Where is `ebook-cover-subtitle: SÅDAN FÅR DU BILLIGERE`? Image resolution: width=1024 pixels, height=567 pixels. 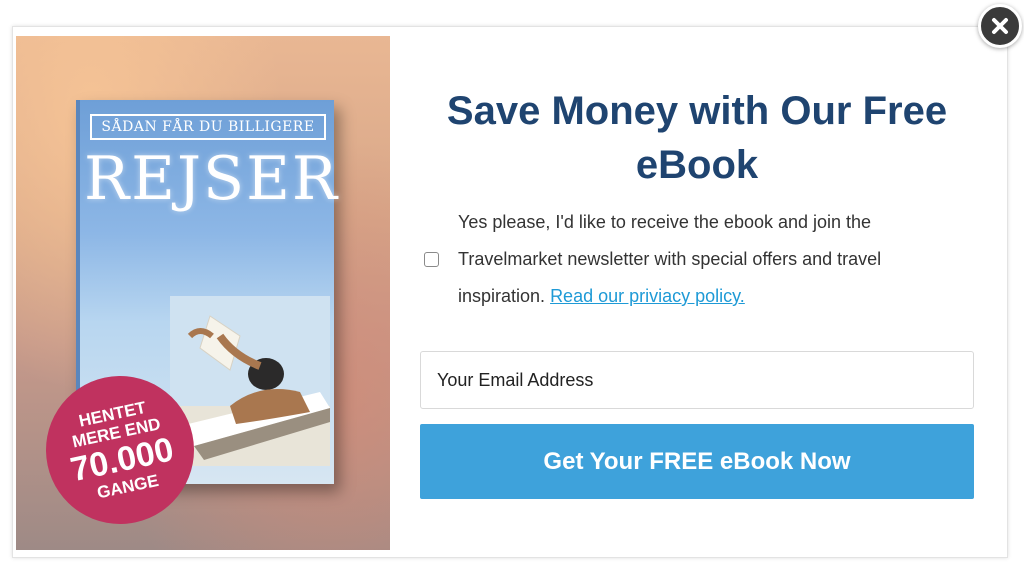 ebook-cover-subtitle: SÅDAN FÅR DU BILLIGERE is located at coordinates (208, 127).